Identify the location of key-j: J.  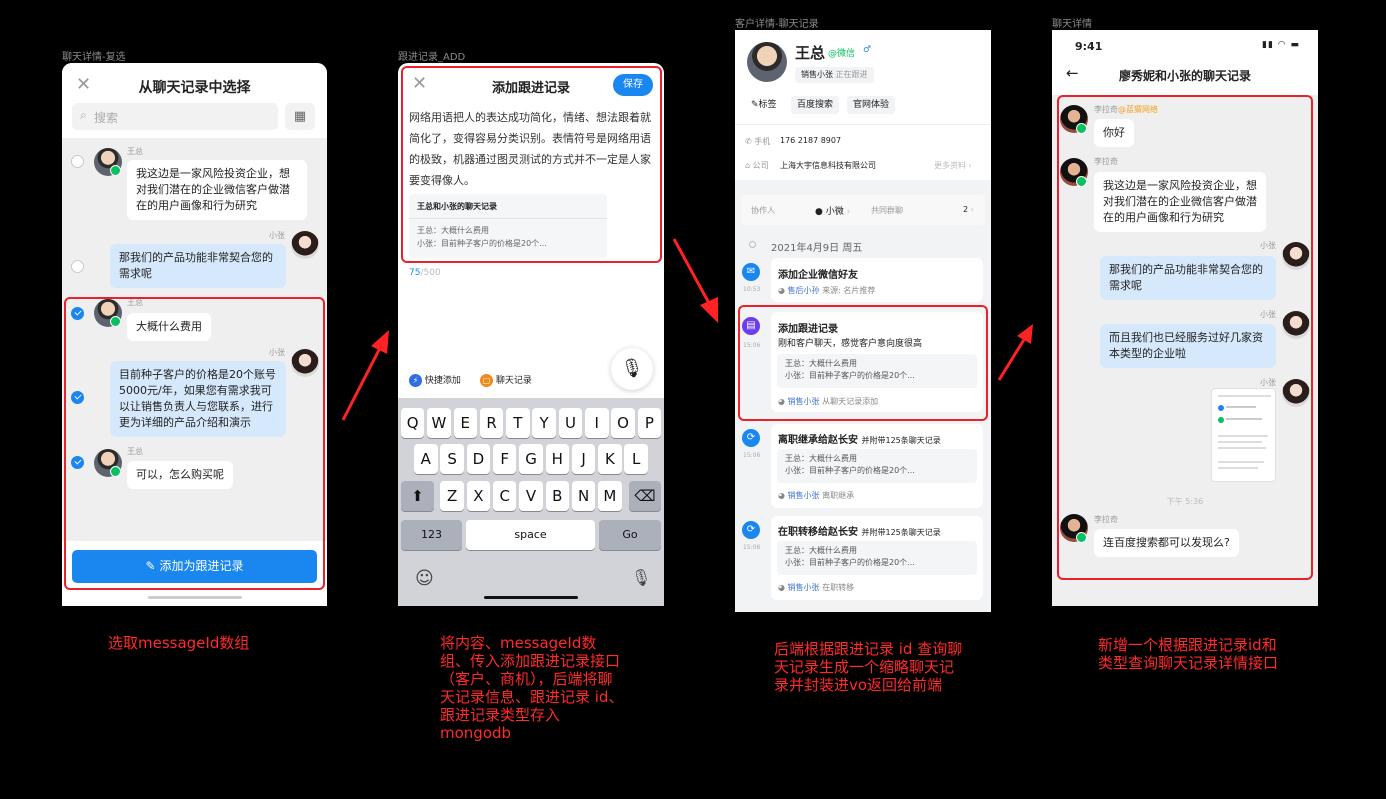
(583, 459).